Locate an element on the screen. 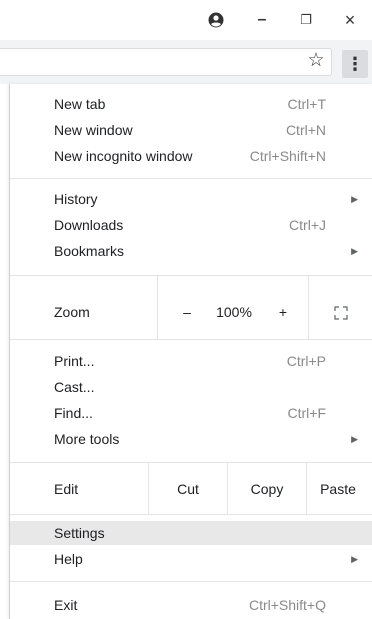 The width and height of the screenshot is (372, 619). menu-item-find: Find... Ctrl+F is located at coordinates (191, 413).